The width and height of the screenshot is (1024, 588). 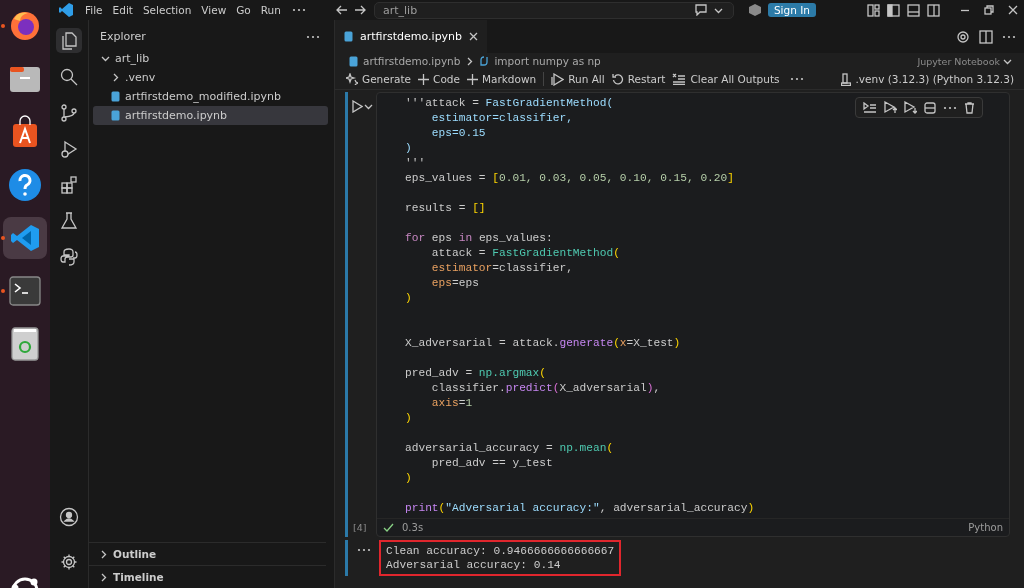 I want to click on run-above-icon, so click(x=890, y=107).